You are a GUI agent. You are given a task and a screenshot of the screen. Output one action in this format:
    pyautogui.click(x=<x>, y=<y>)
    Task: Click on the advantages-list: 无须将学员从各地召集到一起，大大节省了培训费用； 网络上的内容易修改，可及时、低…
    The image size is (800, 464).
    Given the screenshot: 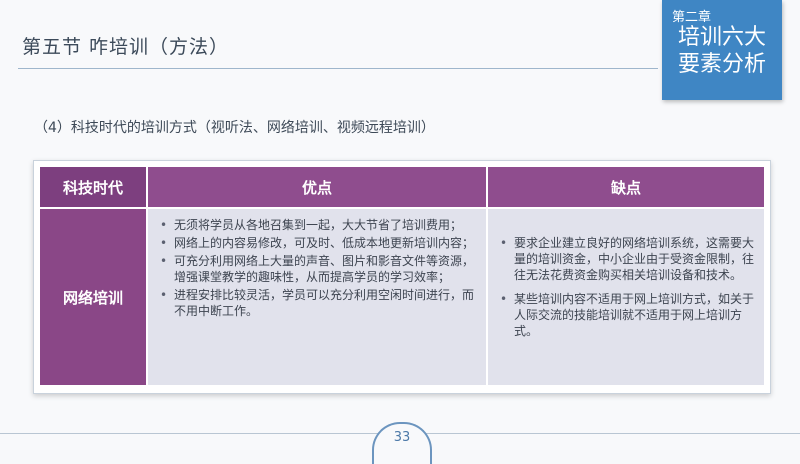 What is the action you would take?
    pyautogui.click(x=318, y=269)
    